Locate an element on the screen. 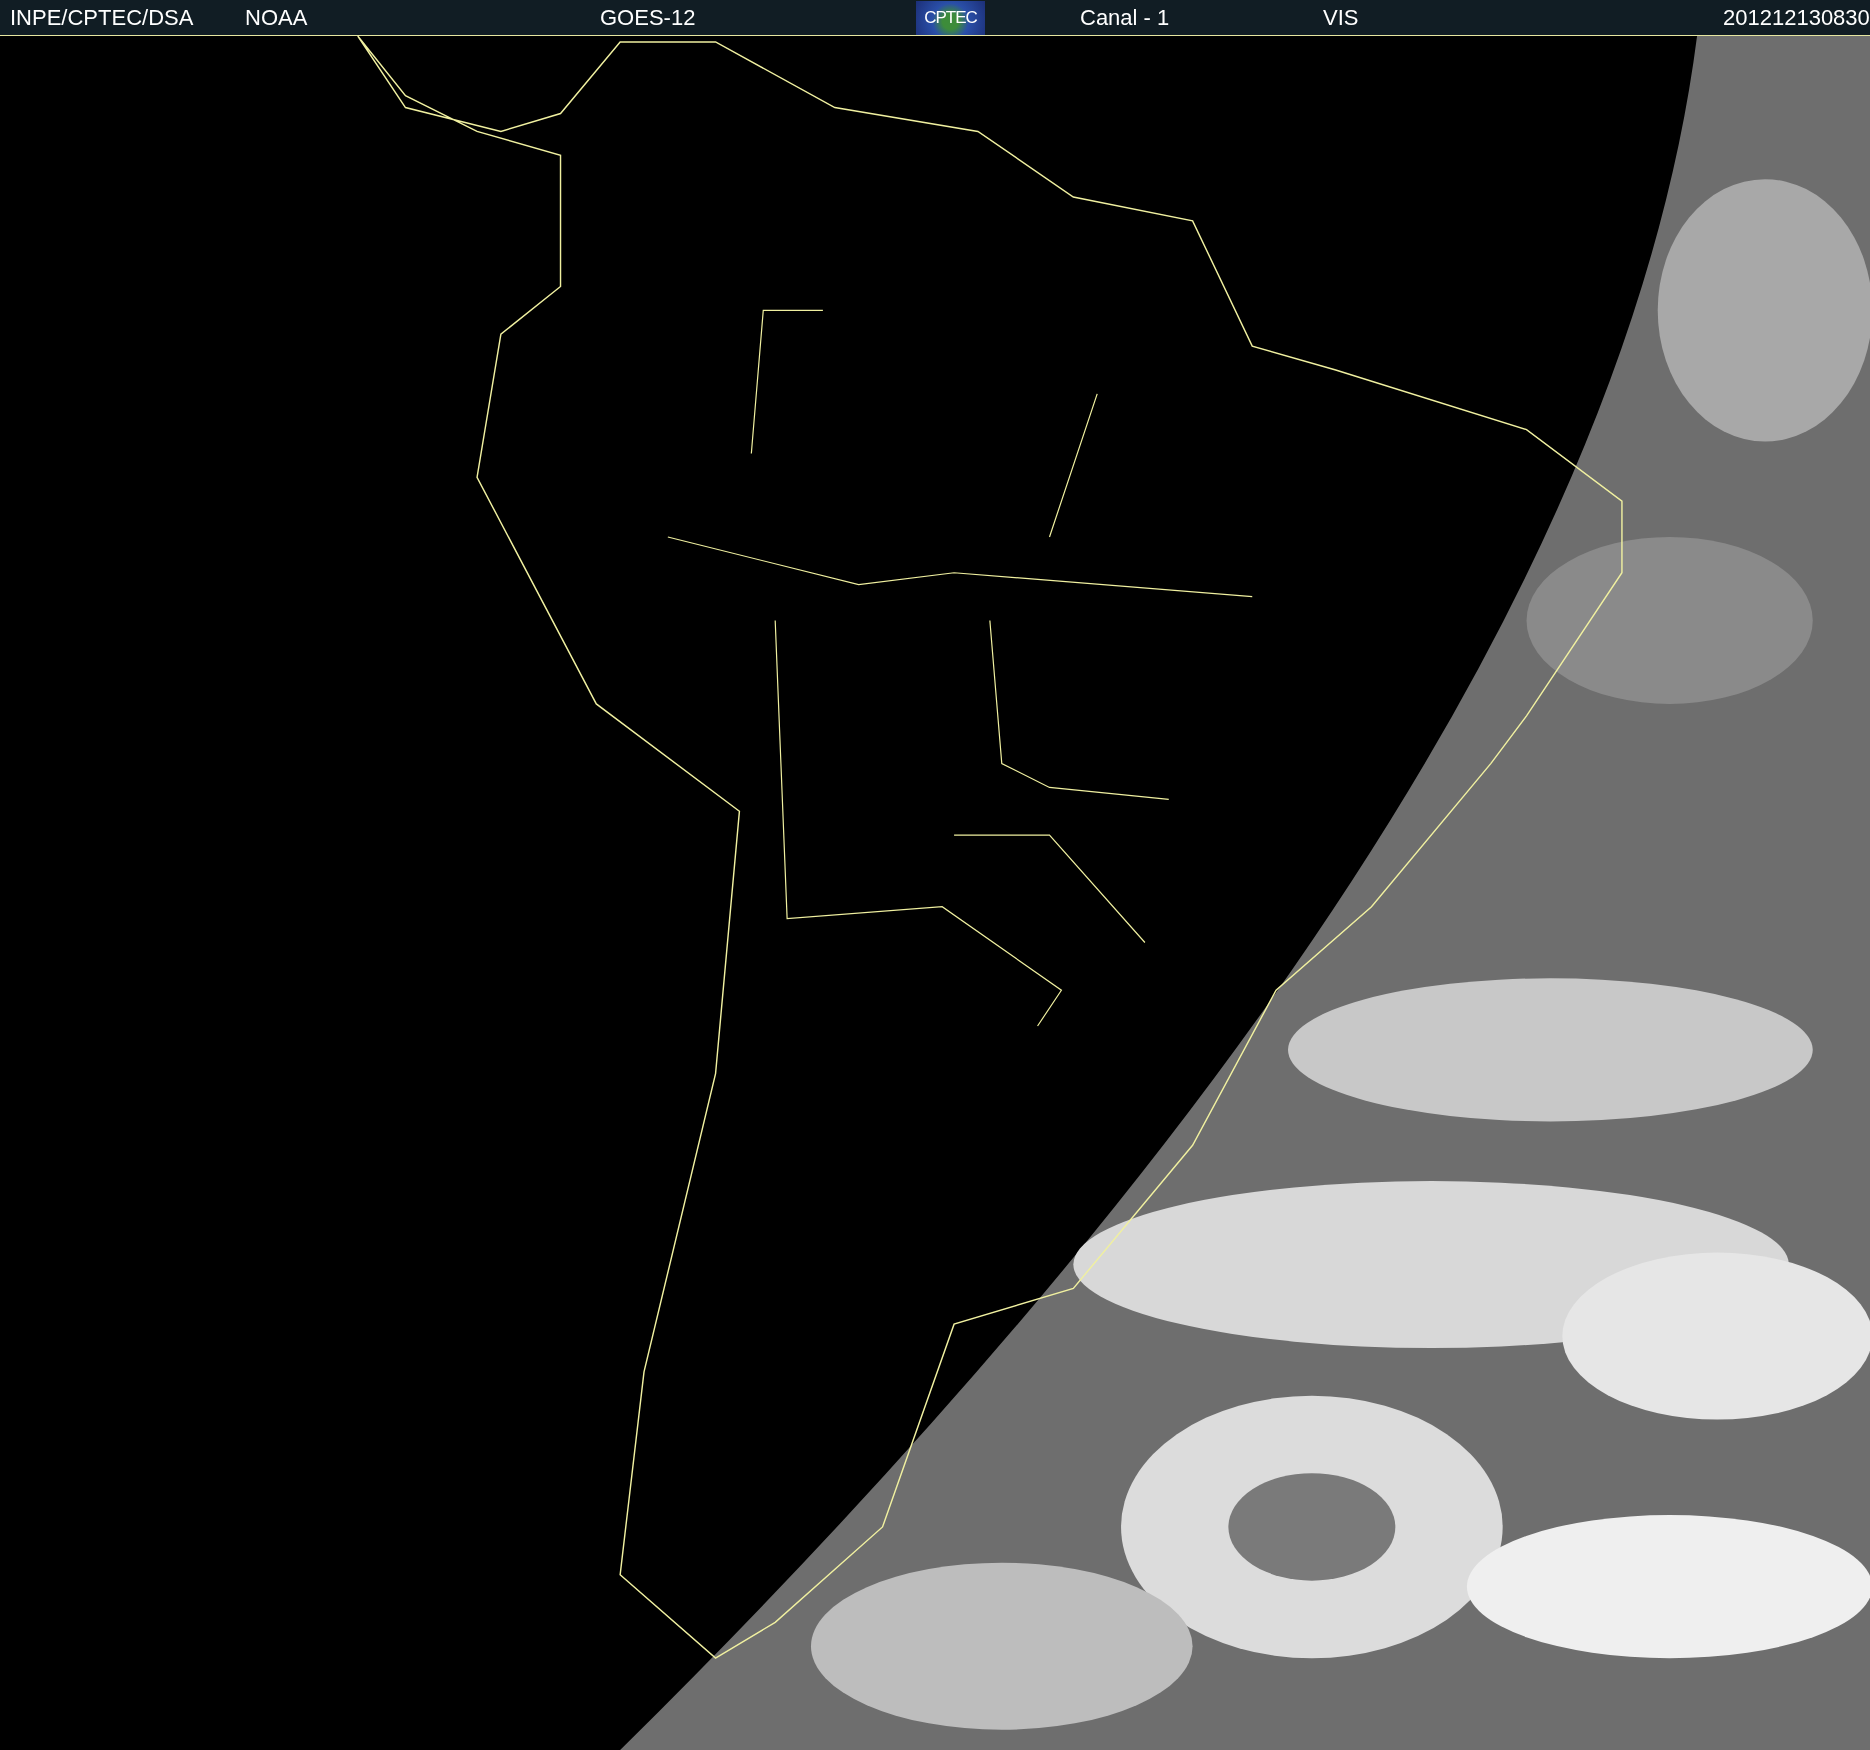 Image resolution: width=1870 pixels, height=1750 pixels. header-label: INPE/CPTEC/DSA is located at coordinates (102, 17).